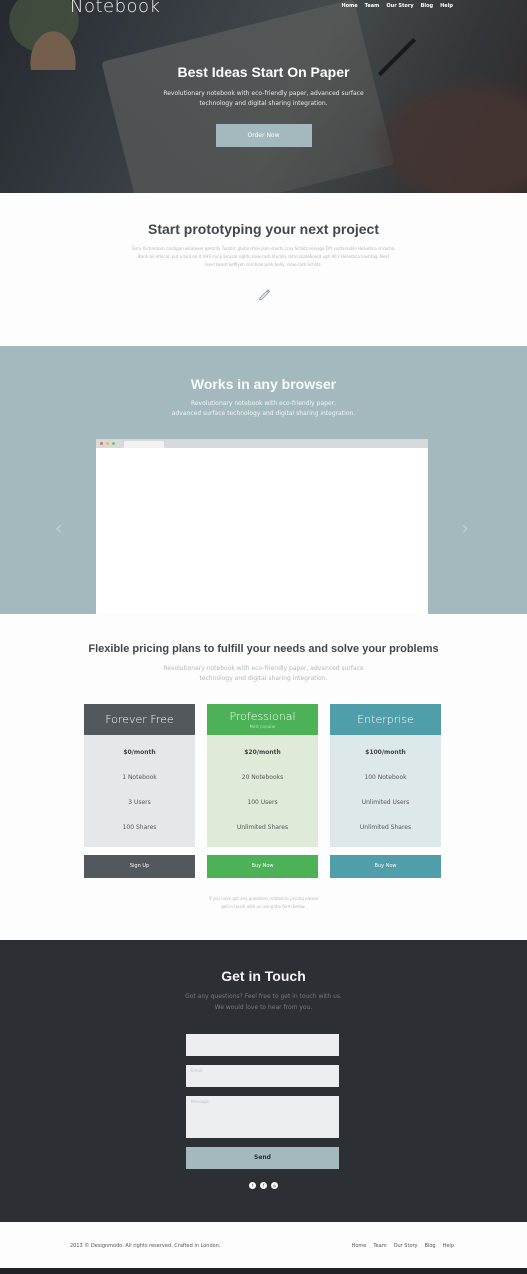  I want to click on plan-users: 100 Users, so click(262, 802).